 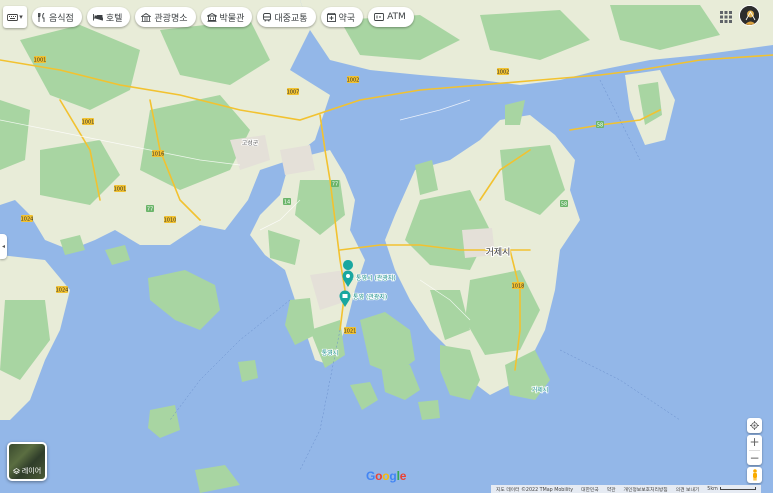 I want to click on country-link: 대한민국, so click(x=590, y=489).